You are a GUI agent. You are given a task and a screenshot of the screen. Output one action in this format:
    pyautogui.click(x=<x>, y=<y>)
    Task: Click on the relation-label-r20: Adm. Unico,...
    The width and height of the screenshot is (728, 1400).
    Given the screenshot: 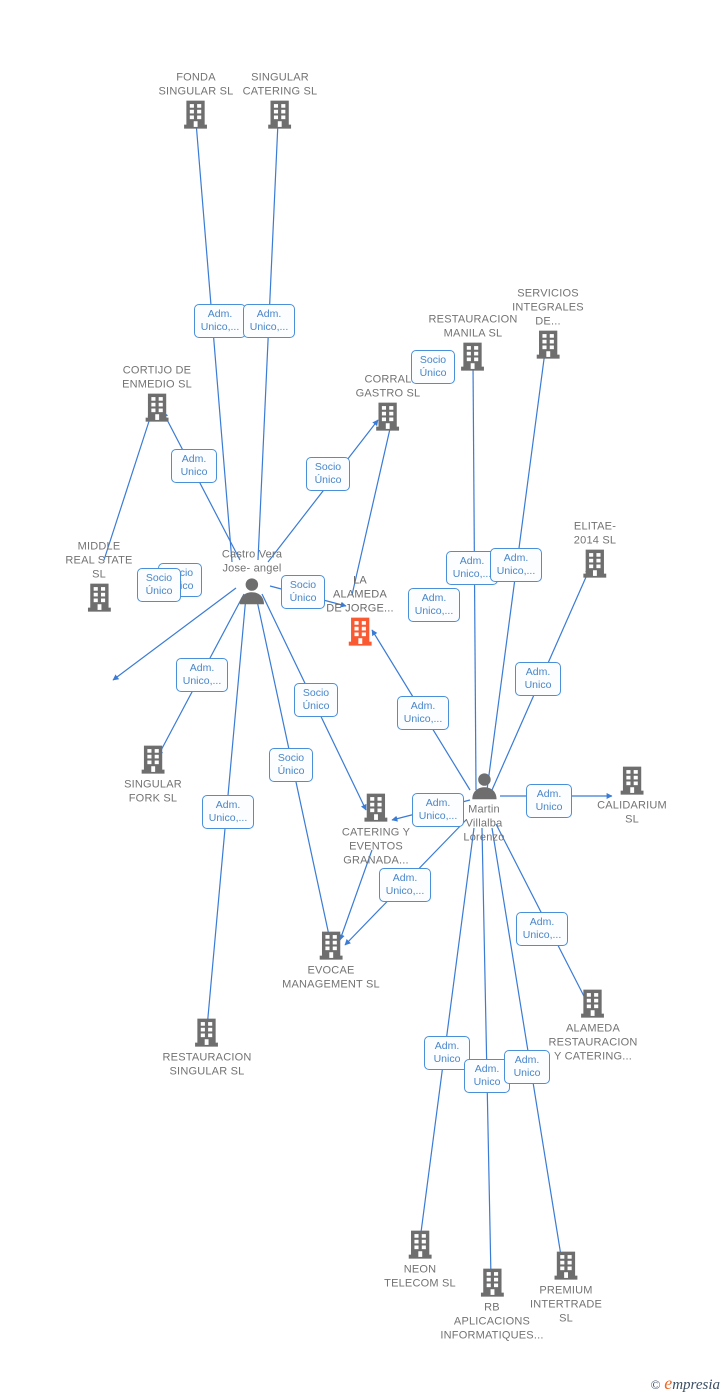 What is the action you would take?
    pyautogui.click(x=405, y=885)
    